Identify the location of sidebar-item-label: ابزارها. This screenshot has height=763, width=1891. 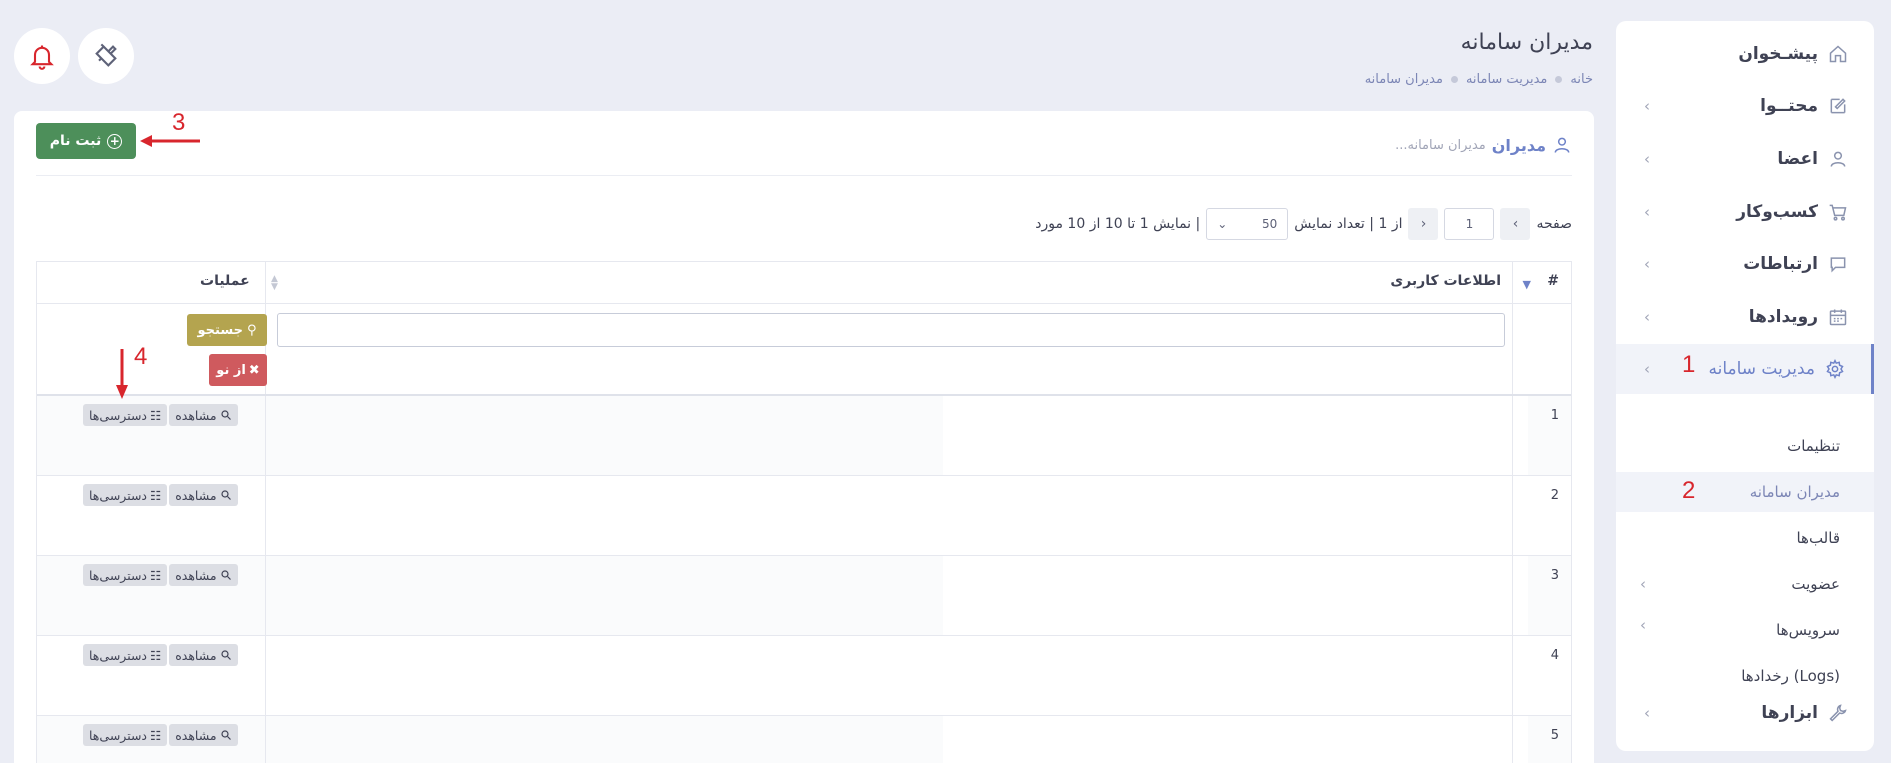
(1789, 713).